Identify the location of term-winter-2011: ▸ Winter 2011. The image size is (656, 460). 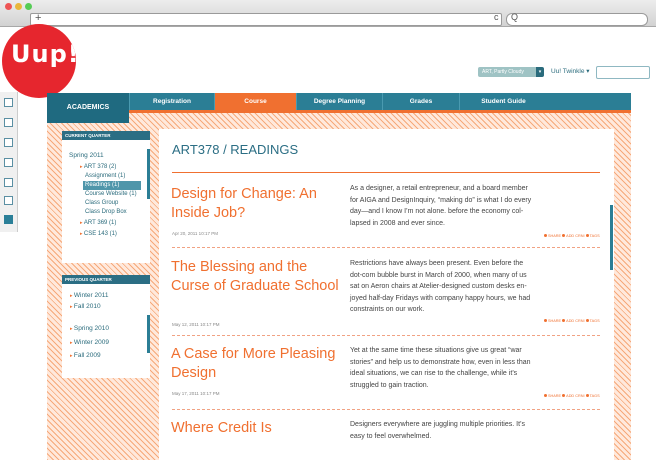
(89, 296).